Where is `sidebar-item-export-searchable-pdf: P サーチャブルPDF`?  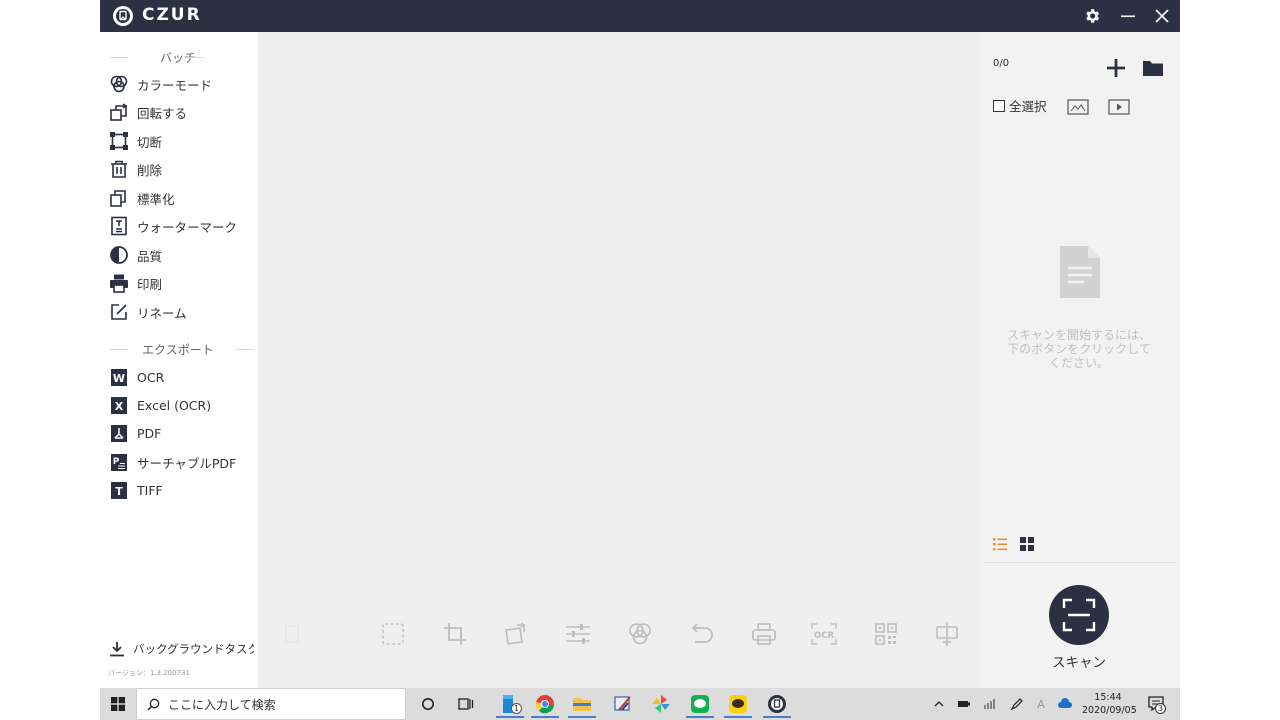 sidebar-item-export-searchable-pdf: P サーチャブルPDF is located at coordinates (181, 462).